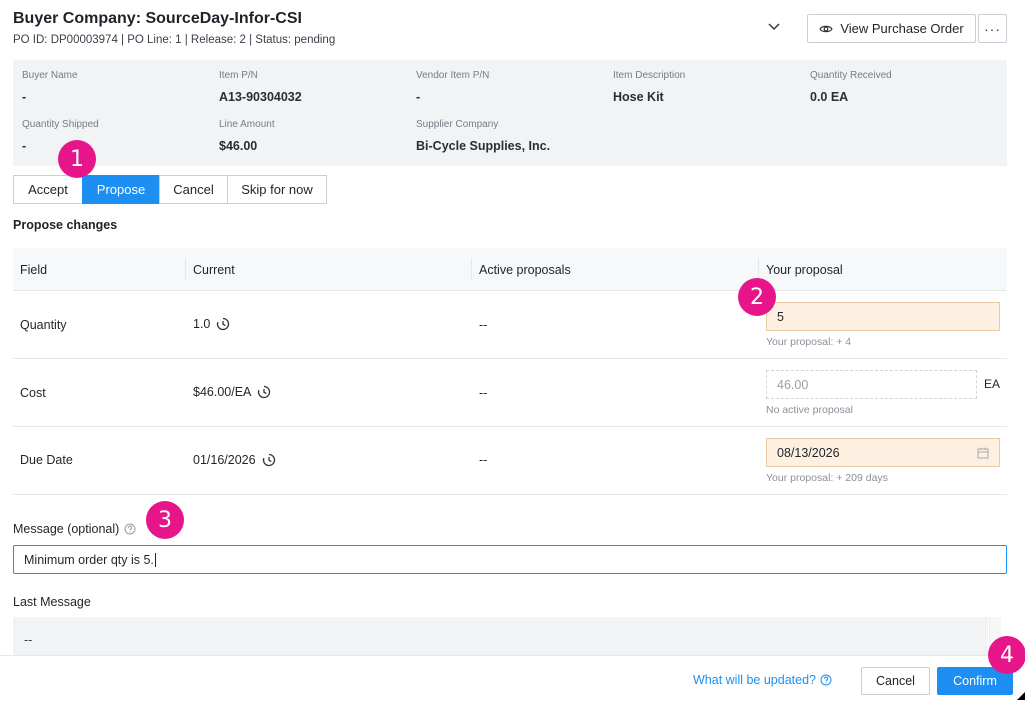 The height and width of the screenshot is (702, 1025). What do you see at coordinates (222, 392) in the screenshot?
I see `current-cost-value: $46.00/EA` at bounding box center [222, 392].